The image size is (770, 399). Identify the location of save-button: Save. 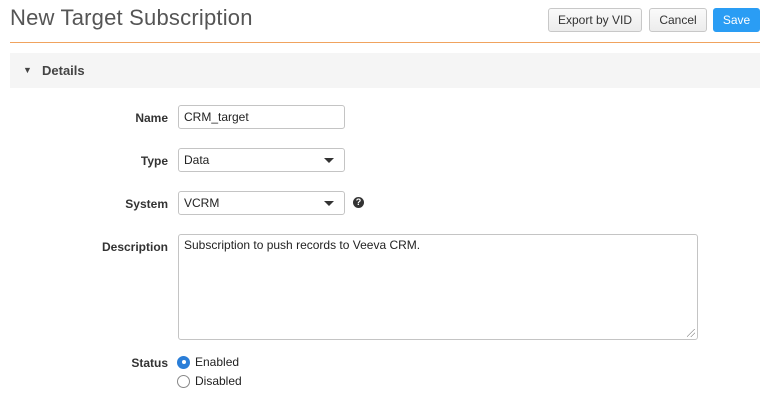
(736, 20).